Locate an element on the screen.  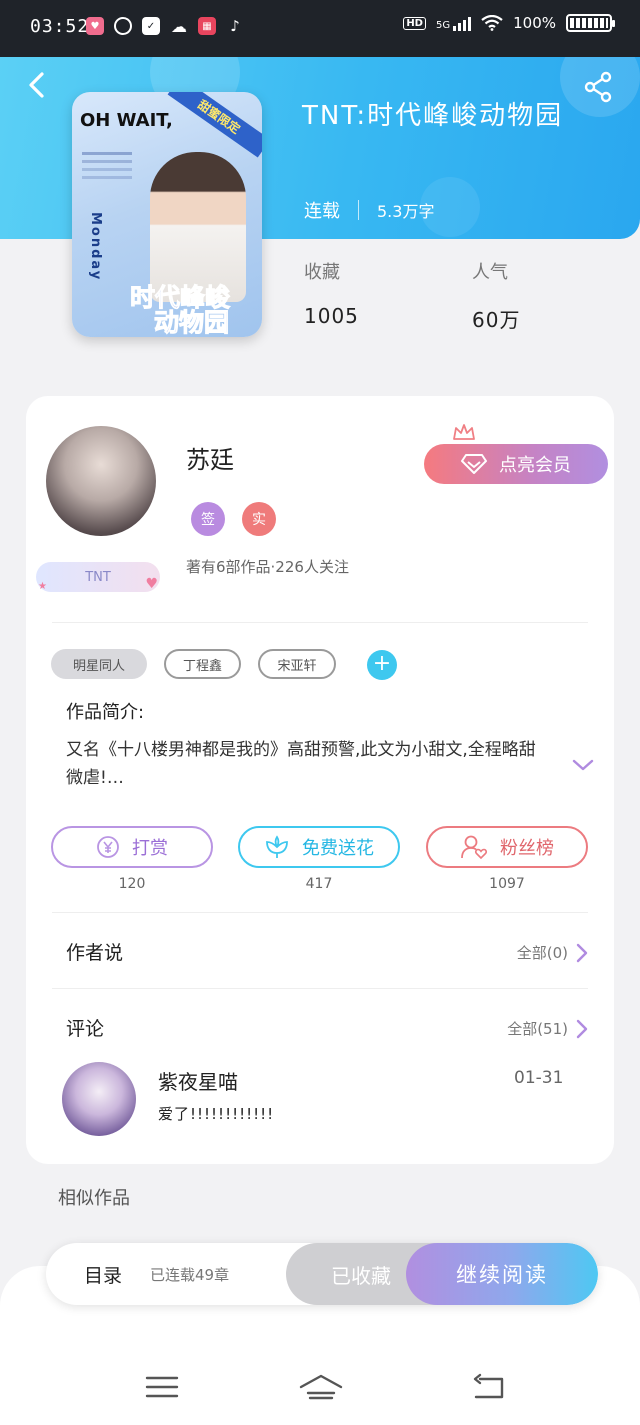
comment-date: 01-31 is located at coordinates (539, 1078).